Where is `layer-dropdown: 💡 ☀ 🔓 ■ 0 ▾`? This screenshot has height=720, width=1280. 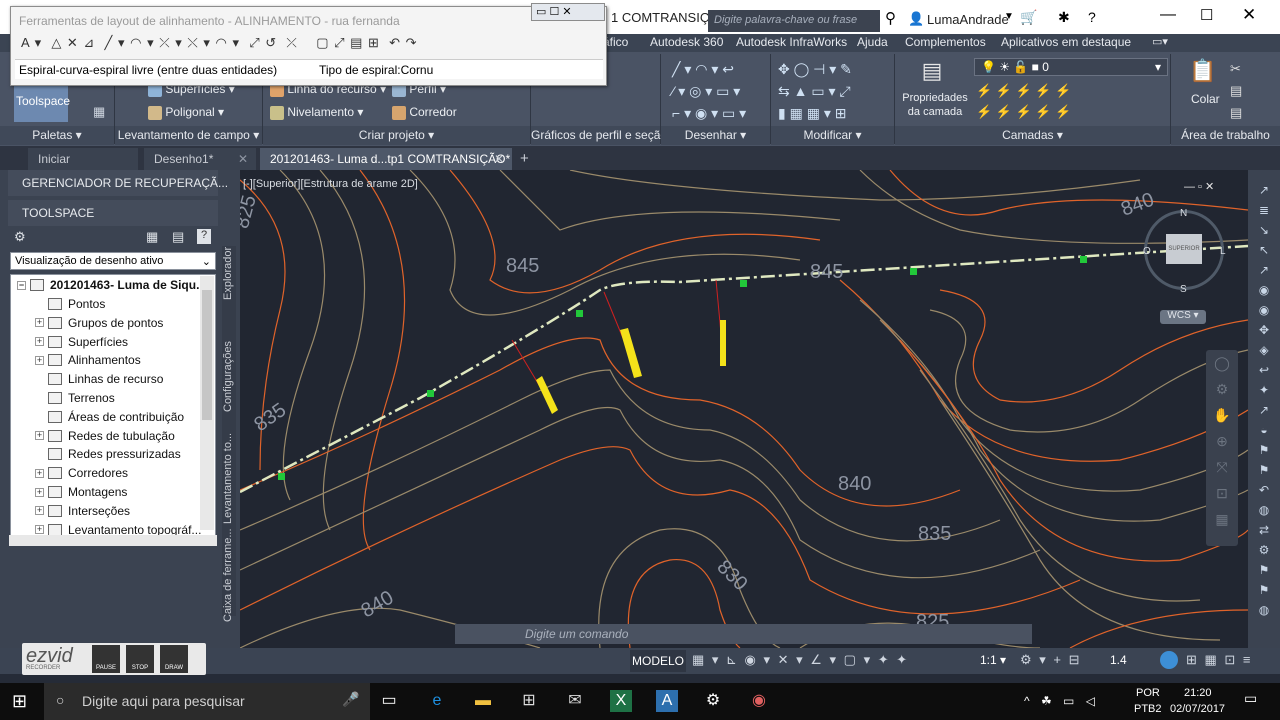
layer-dropdown: 💡 ☀ 🔓 ■ 0 ▾ is located at coordinates (1071, 67).